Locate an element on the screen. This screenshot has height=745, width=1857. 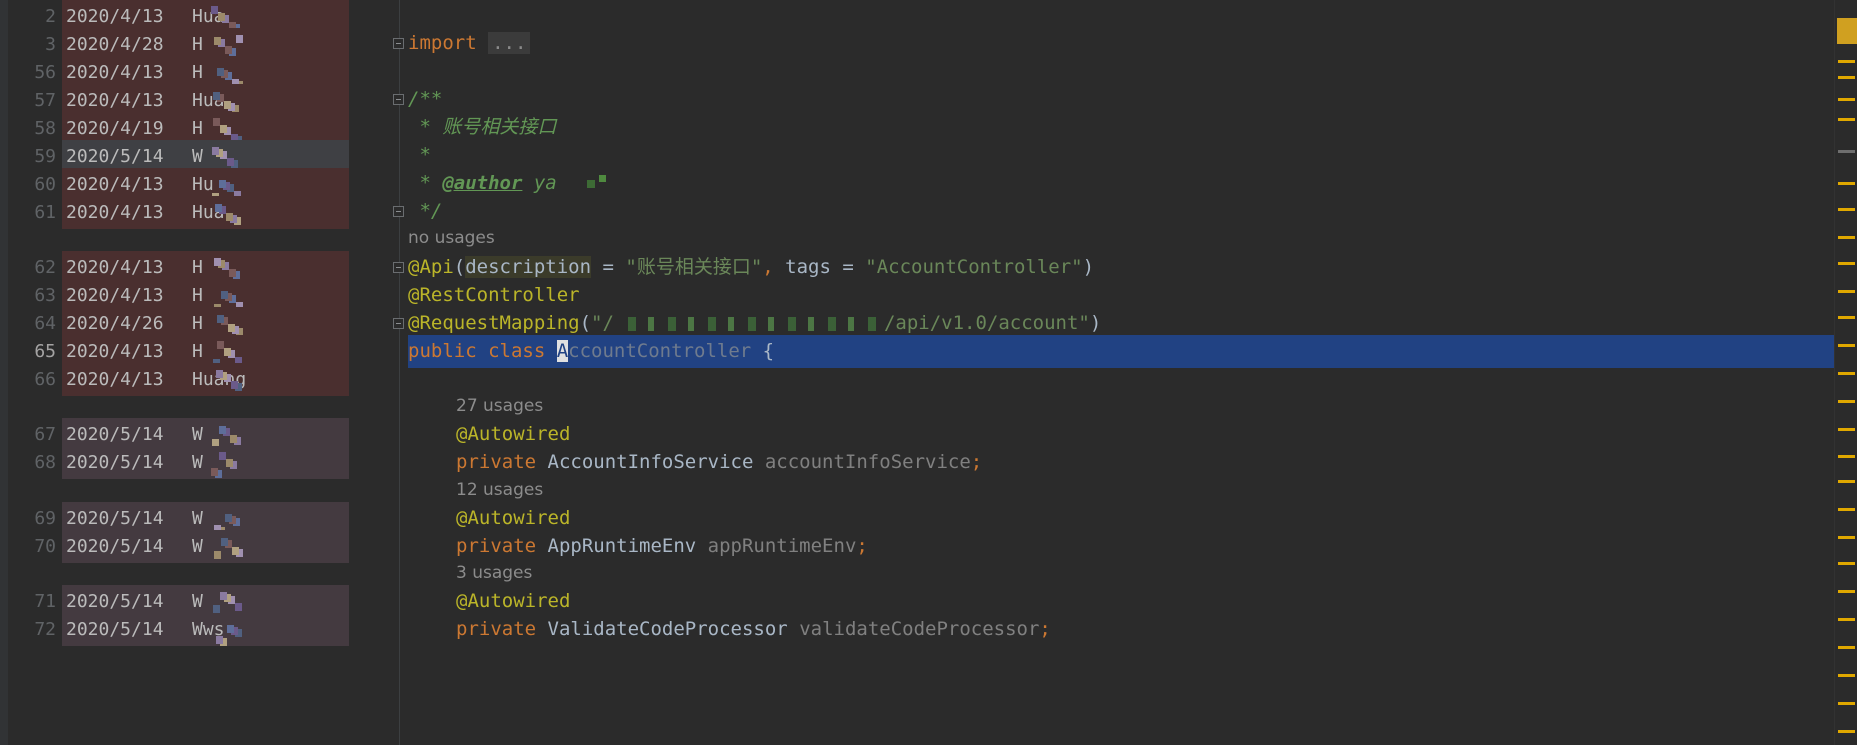
fold-annotations-end-icon is located at coordinates (398, 323).